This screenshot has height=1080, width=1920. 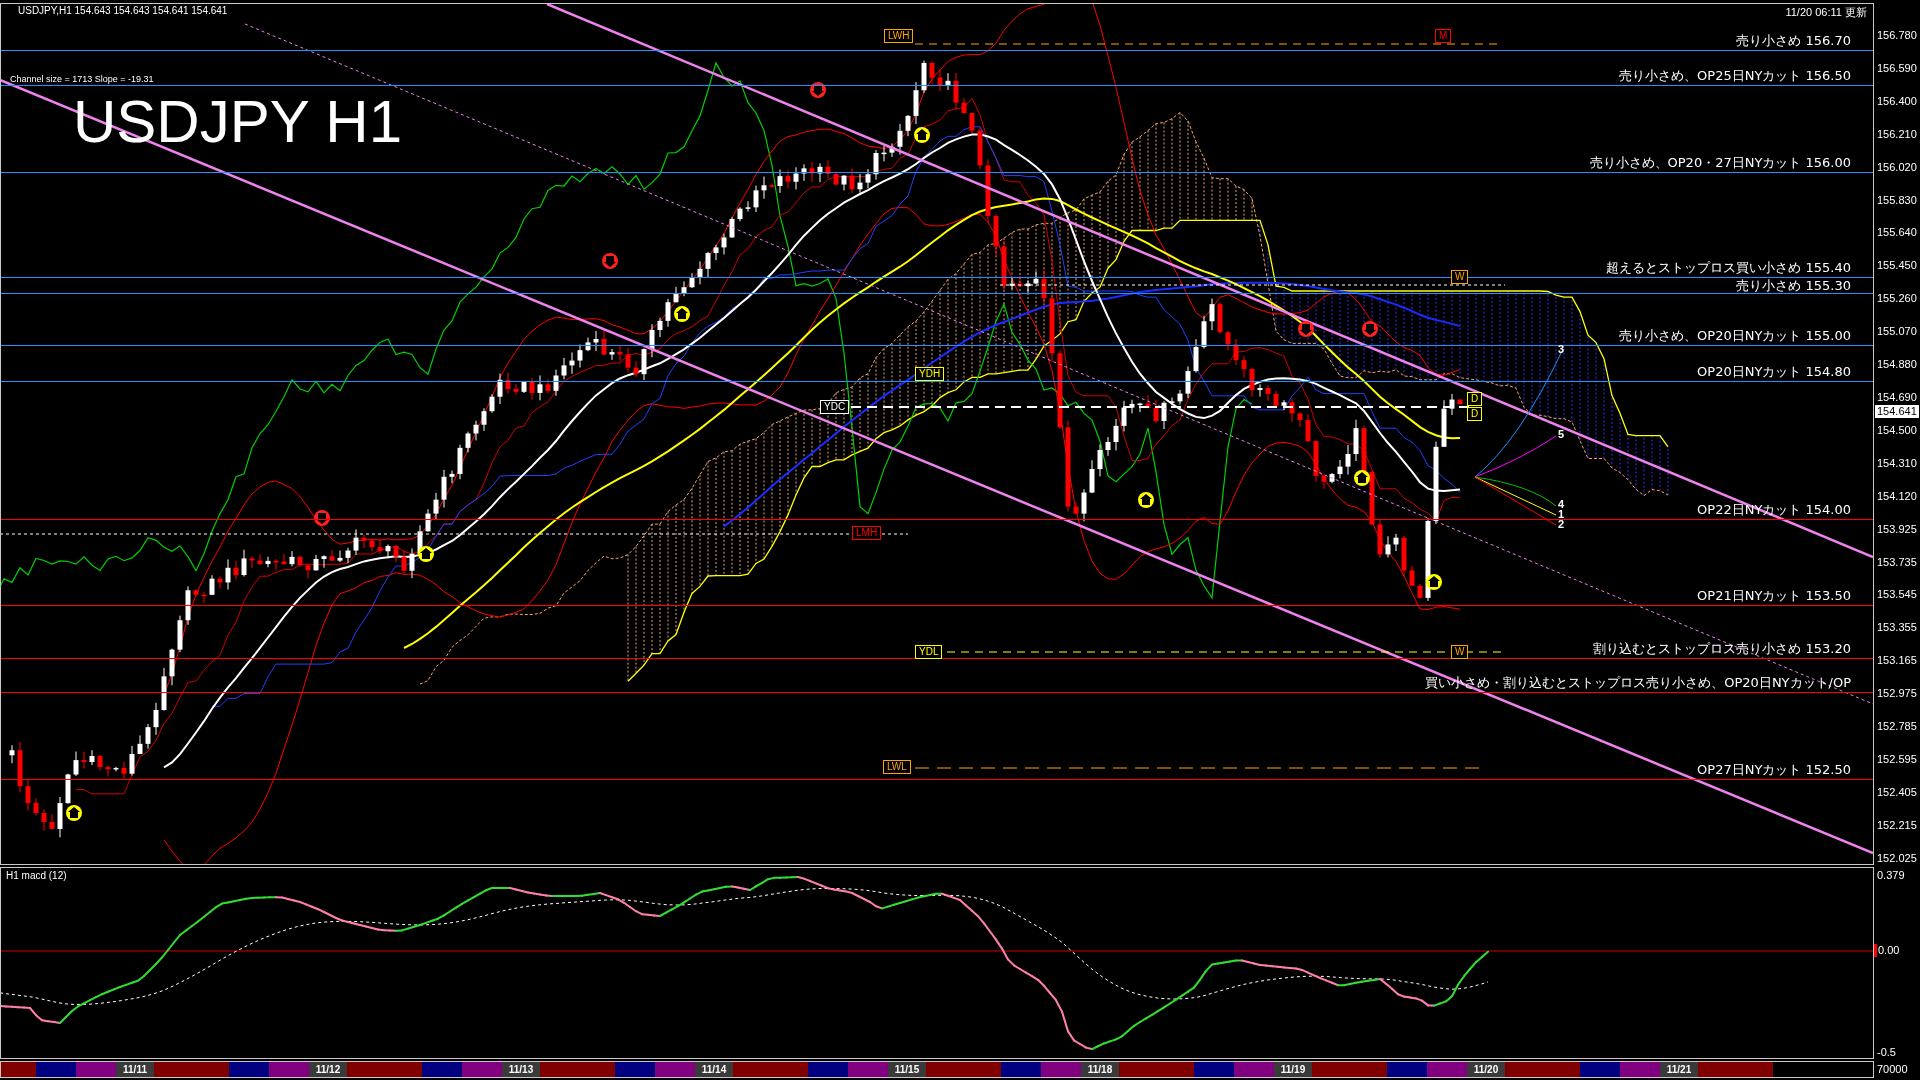 What do you see at coordinates (1722, 648) in the screenshot?
I see `level-label: 割り込むとストップロス売り小さめ 153.20` at bounding box center [1722, 648].